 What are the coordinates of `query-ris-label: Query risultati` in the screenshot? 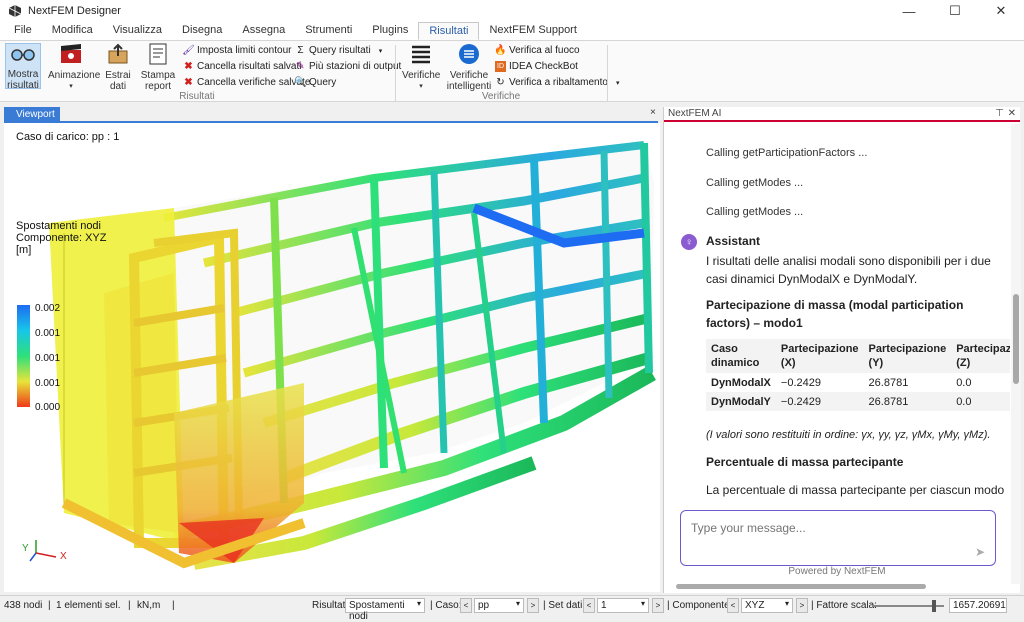 It's located at (340, 50).